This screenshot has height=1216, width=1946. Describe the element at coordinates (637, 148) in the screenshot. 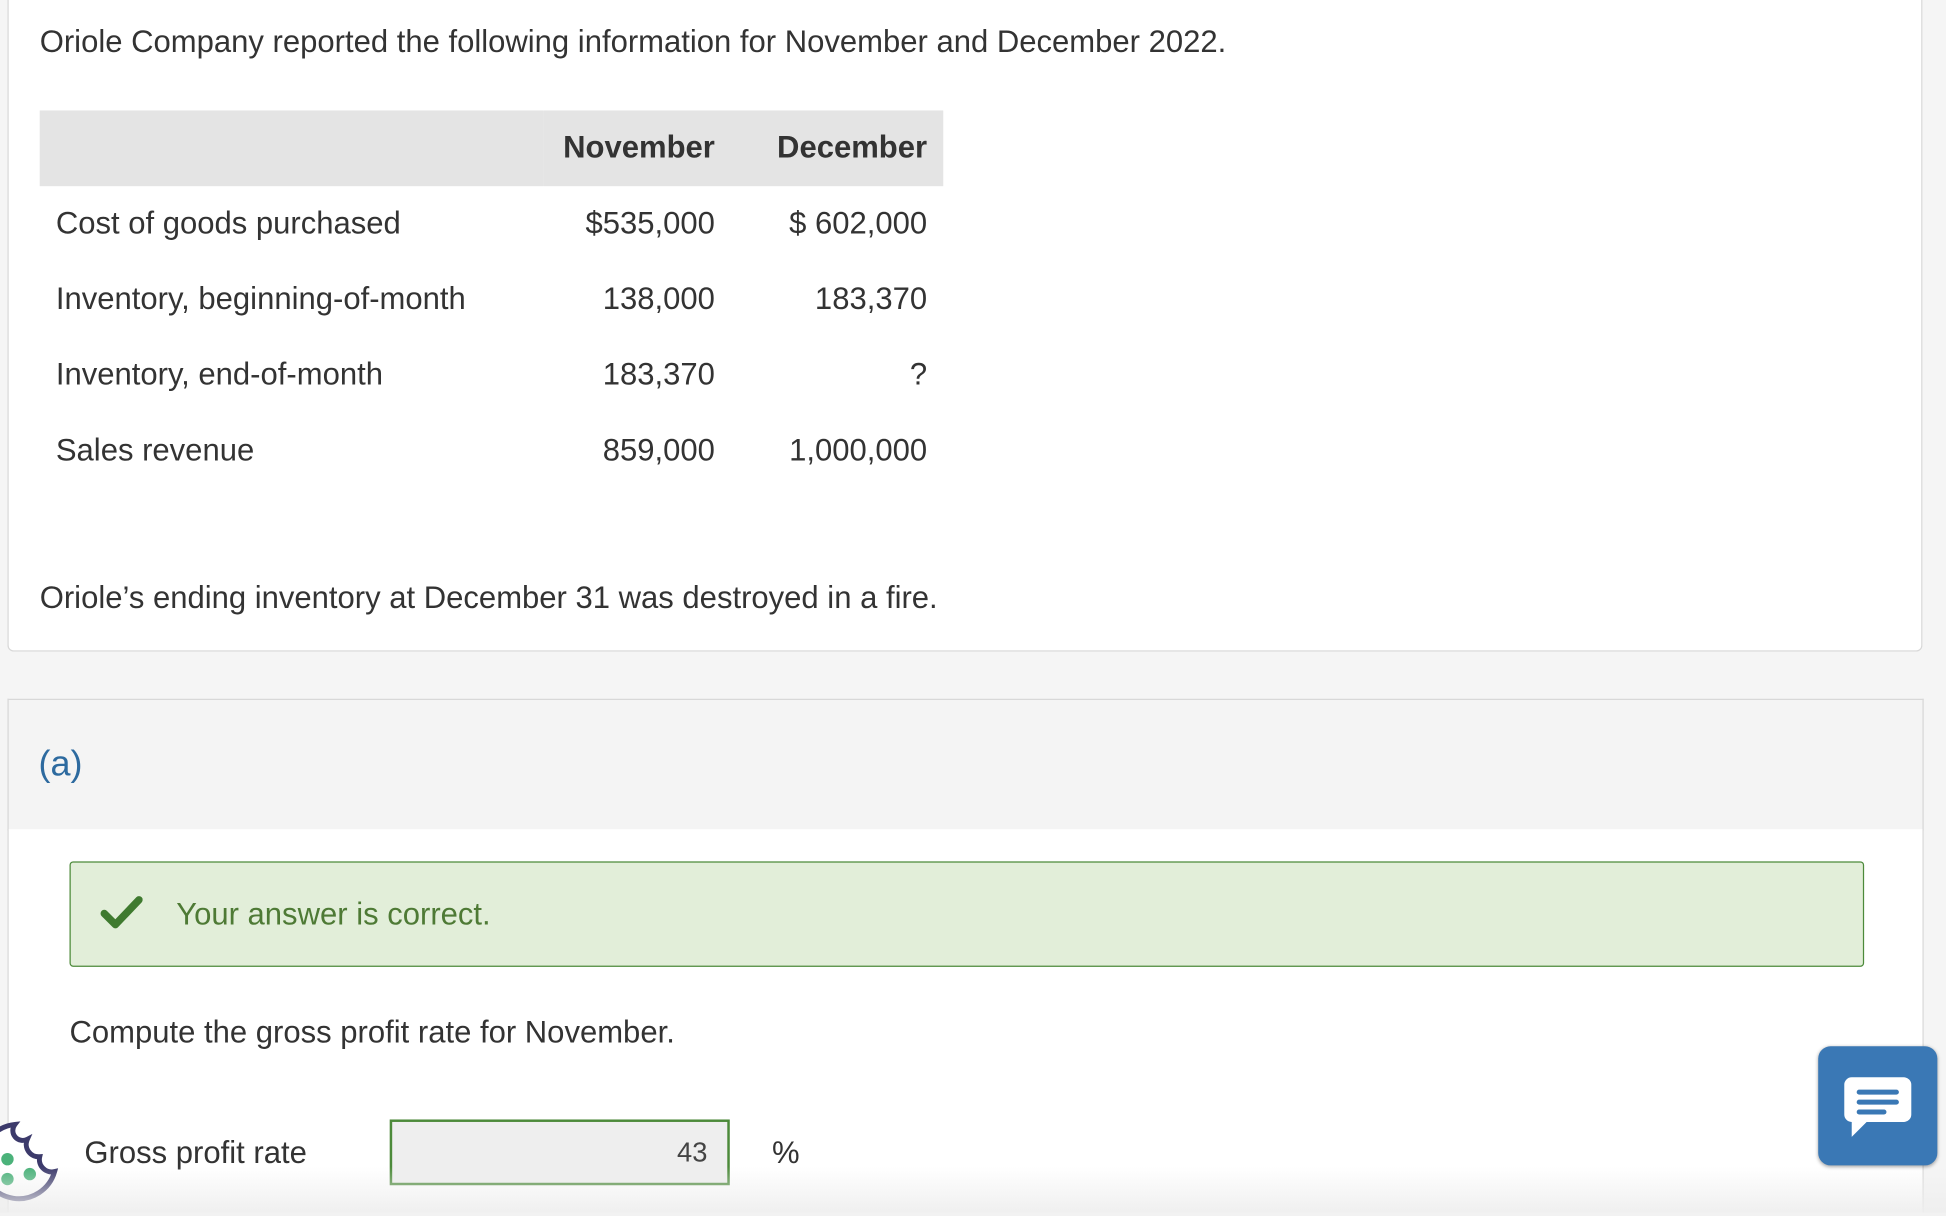

I see `header-november: November` at that location.